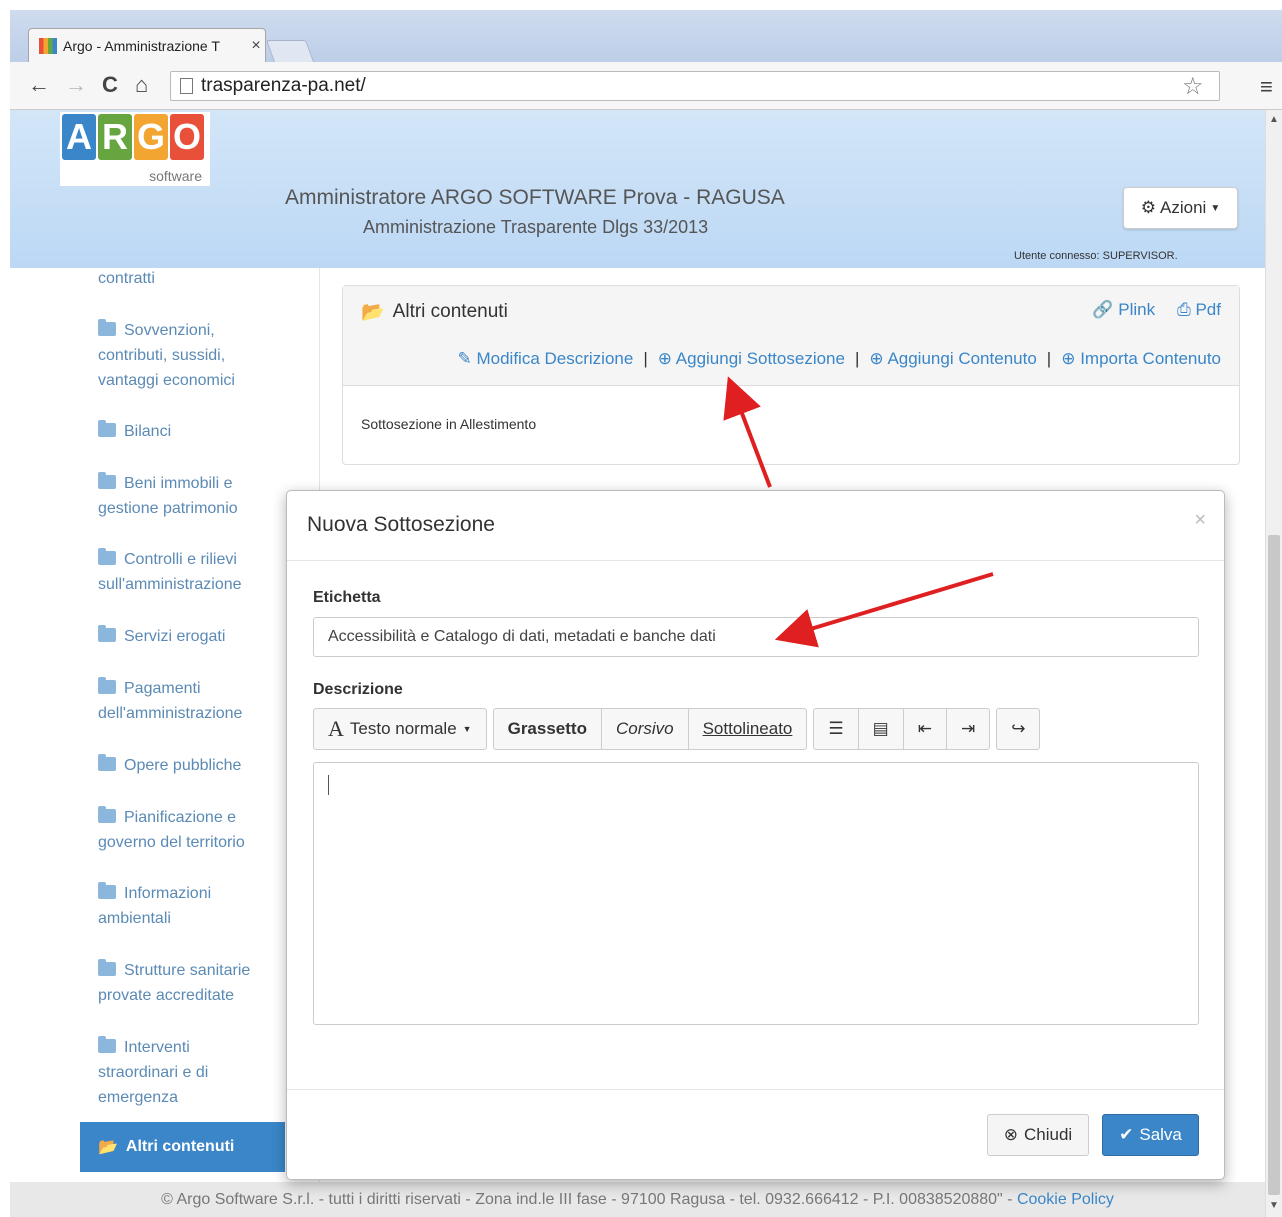 Image resolution: width=1282 pixels, height=1217 pixels. What do you see at coordinates (328, 785) in the screenshot?
I see `text-caret` at bounding box center [328, 785].